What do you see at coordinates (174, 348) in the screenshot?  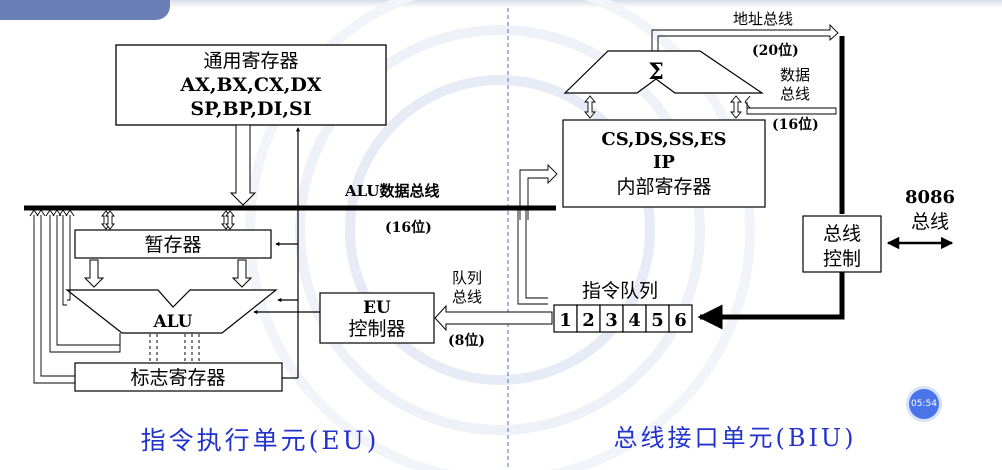 I see `alu-flags-dashes` at bounding box center [174, 348].